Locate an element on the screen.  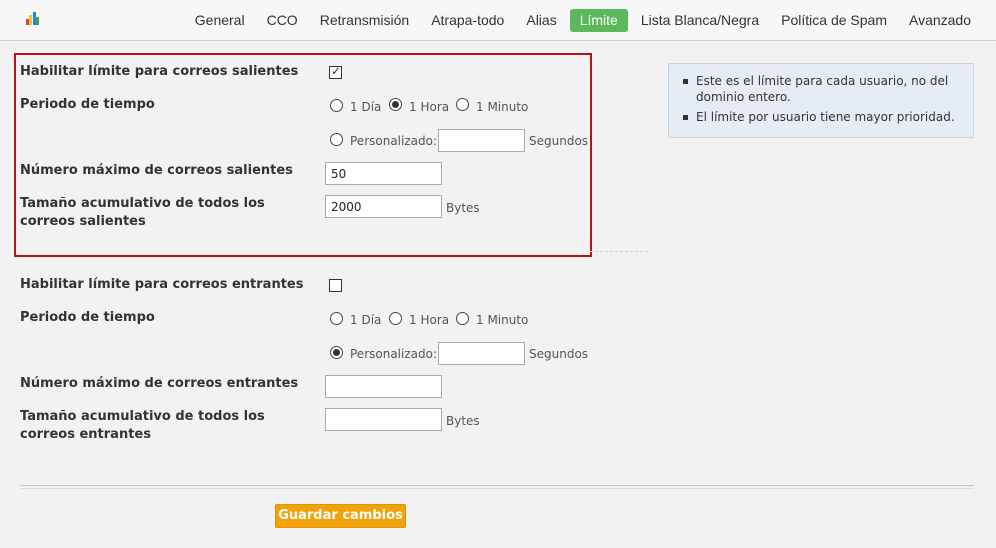
tab-lista-blanca-negra: Lista Blanca/Negra is located at coordinates (700, 20).